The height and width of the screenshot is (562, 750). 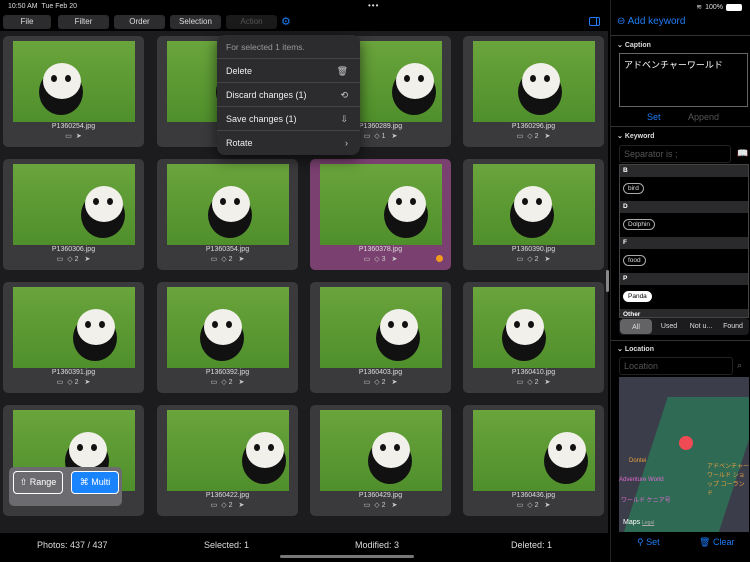 I want to click on photo-card: P1360392.jpg ▭ ◇ 2 ➤, so click(x=227, y=337).